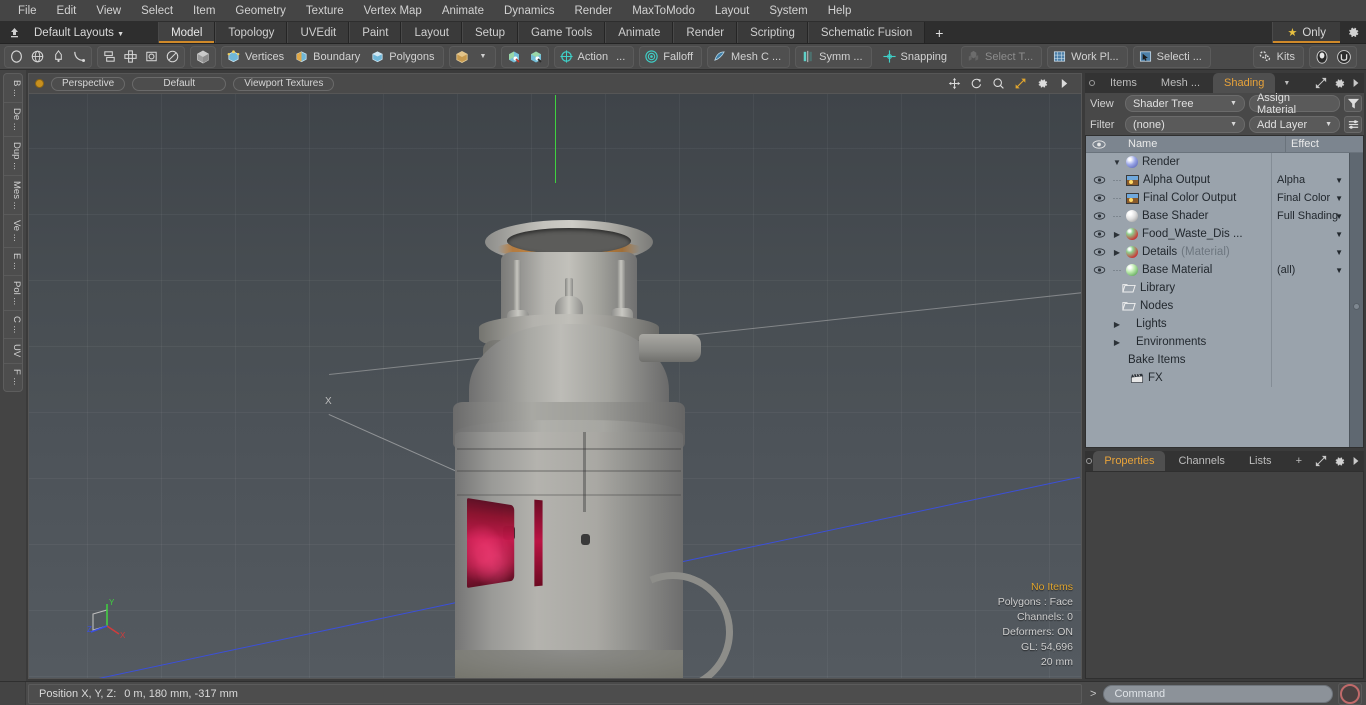  Describe the element at coordinates (788, 11) in the screenshot. I see `menu-item-system: System` at that location.